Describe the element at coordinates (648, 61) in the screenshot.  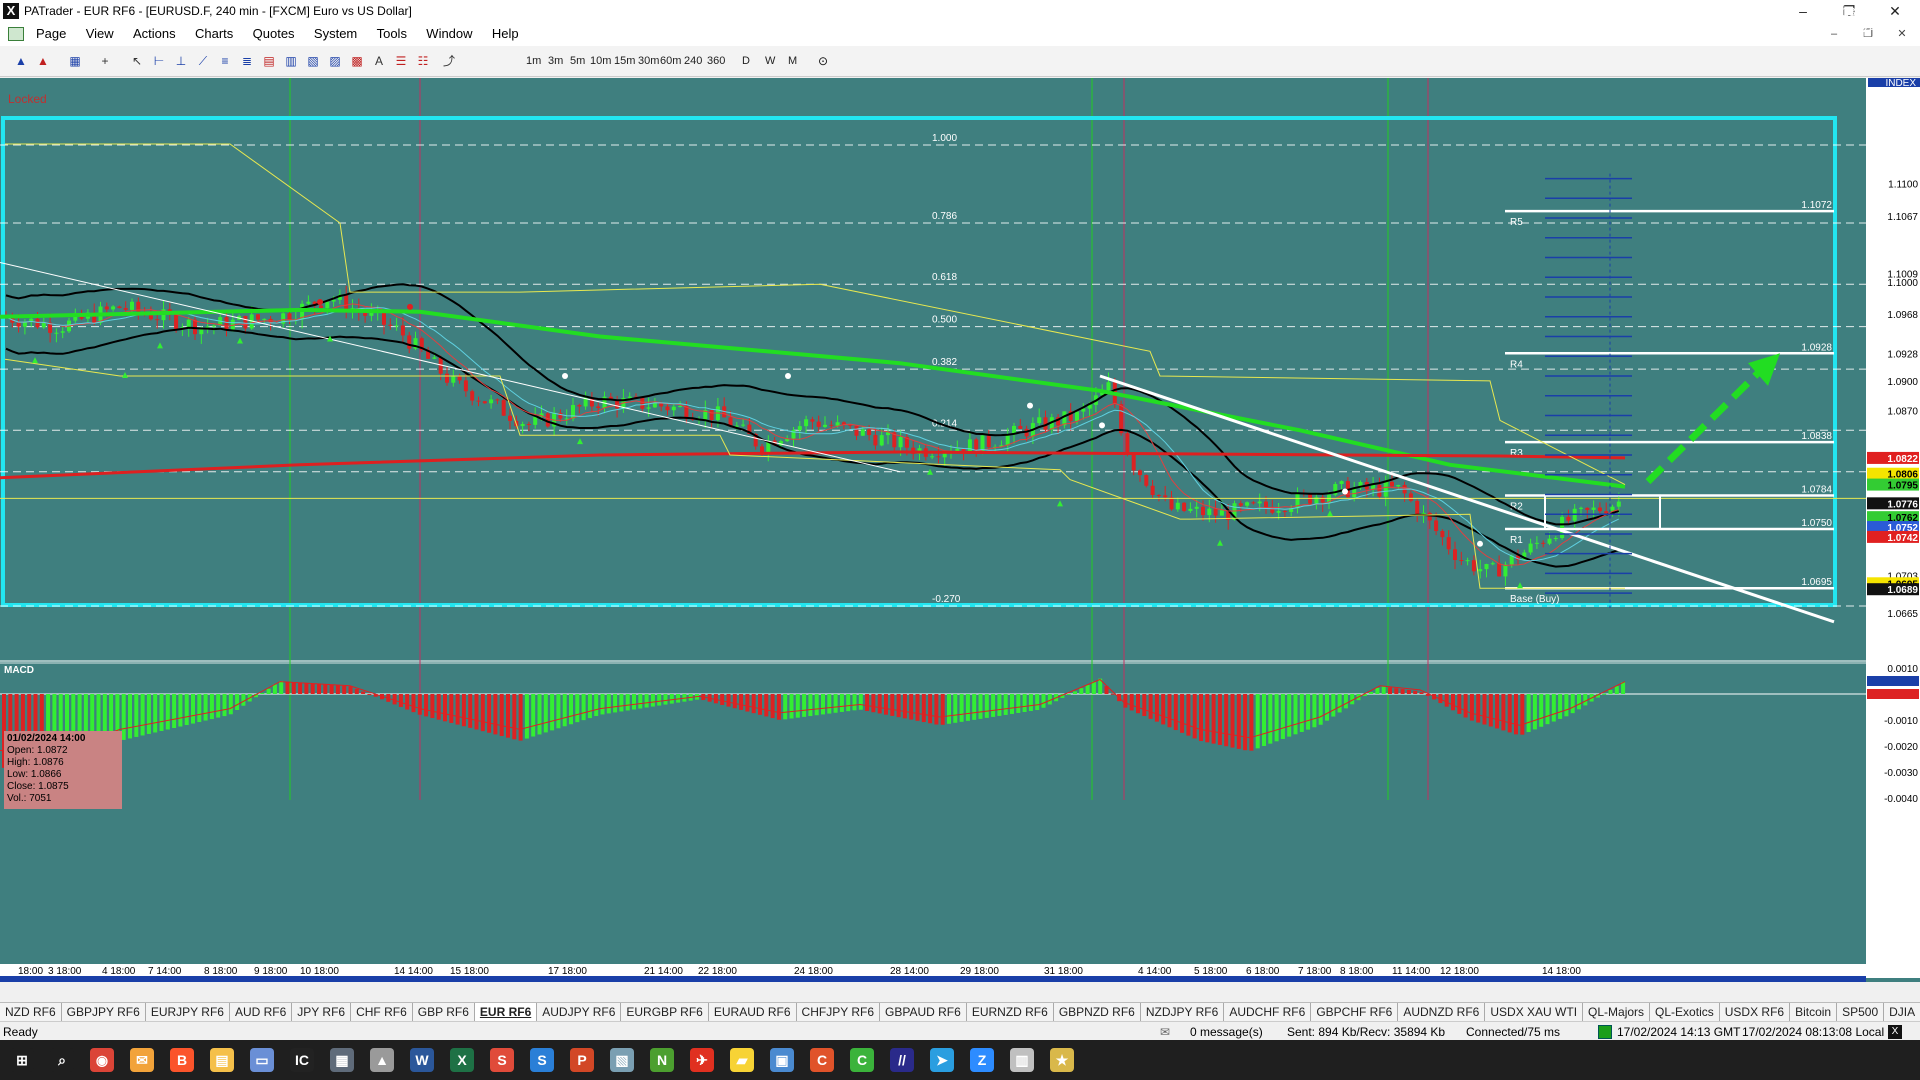
I see `tf-30m: 30m` at that location.